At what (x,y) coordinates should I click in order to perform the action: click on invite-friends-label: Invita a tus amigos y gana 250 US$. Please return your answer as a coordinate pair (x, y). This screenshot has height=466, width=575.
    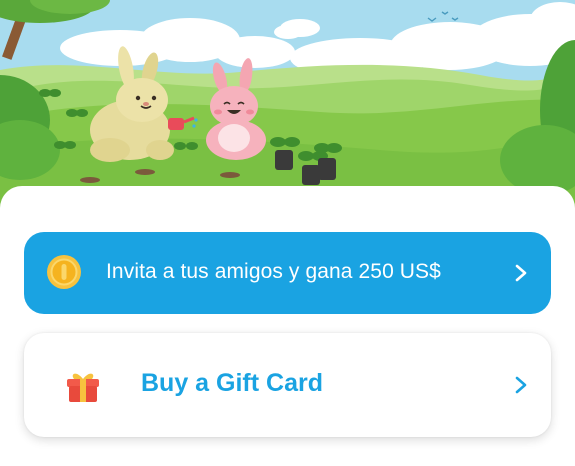
    Looking at the image, I should click on (273, 271).